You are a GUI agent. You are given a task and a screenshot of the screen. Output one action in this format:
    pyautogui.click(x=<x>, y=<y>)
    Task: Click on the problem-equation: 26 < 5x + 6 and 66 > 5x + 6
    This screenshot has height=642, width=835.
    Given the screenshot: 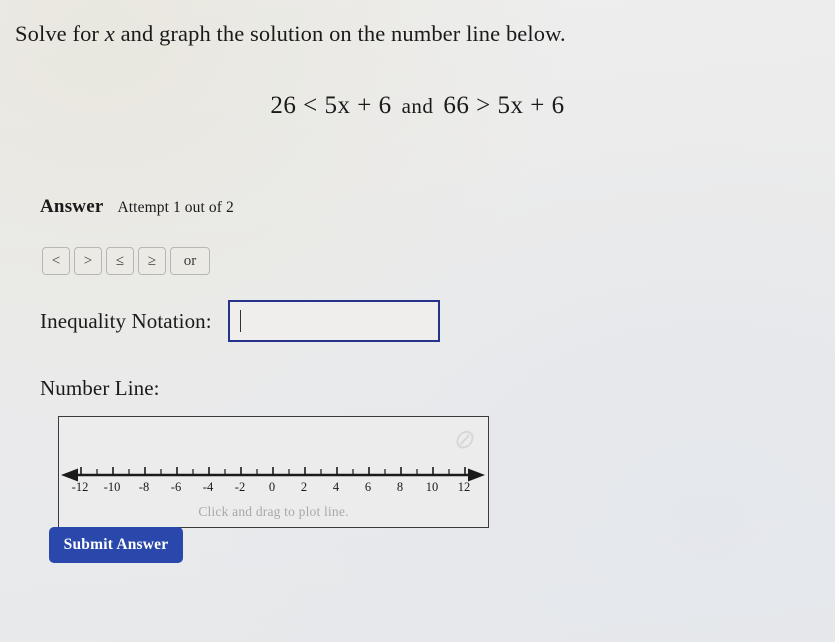 What is the action you would take?
    pyautogui.click(x=417, y=106)
    